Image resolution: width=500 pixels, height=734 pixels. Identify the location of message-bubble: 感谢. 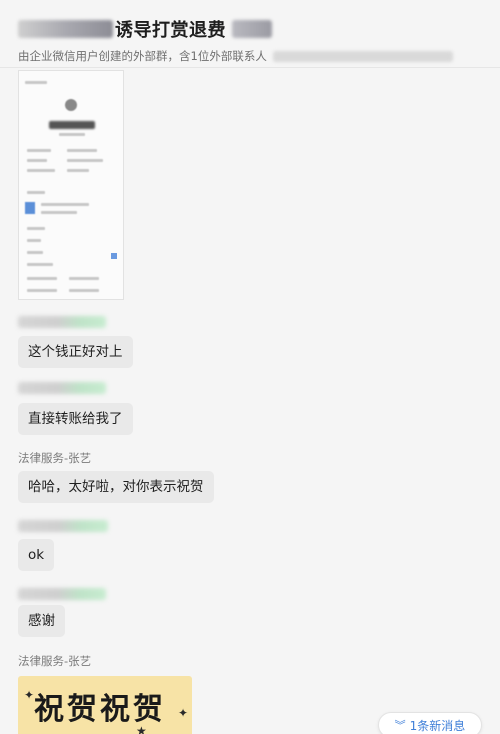
(41, 621).